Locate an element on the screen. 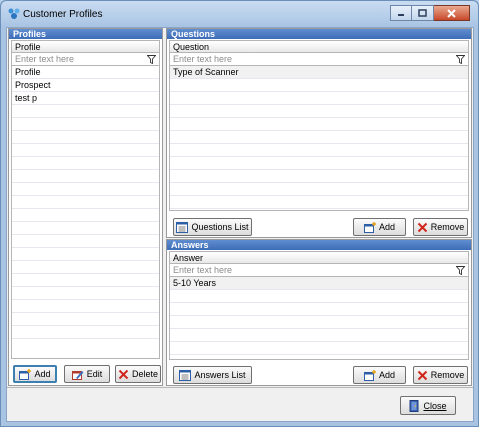 The height and width of the screenshot is (427, 479). answers-filter-row is located at coordinates (319, 270).